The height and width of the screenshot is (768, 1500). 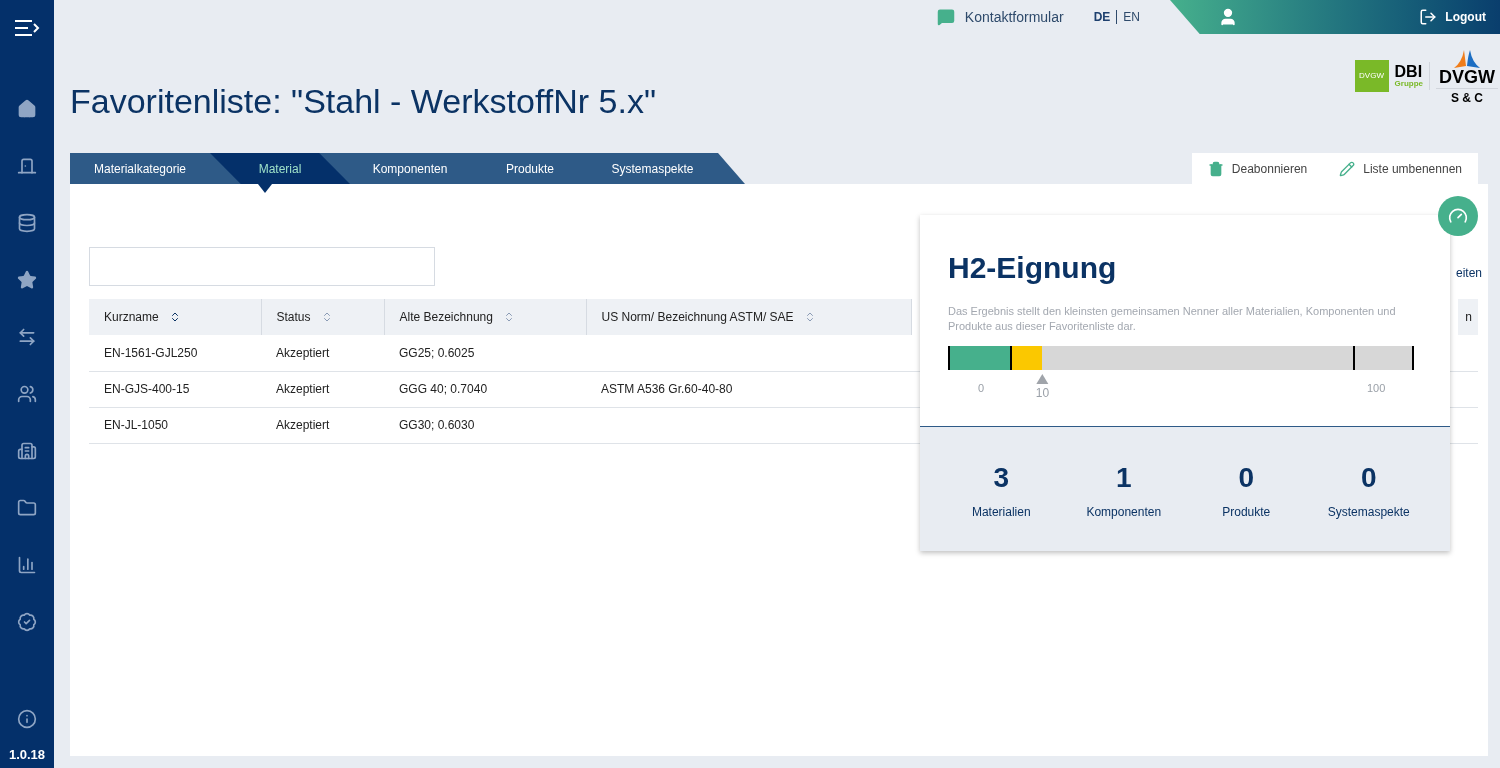 I want to click on tab: Material, so click(x=280, y=168).